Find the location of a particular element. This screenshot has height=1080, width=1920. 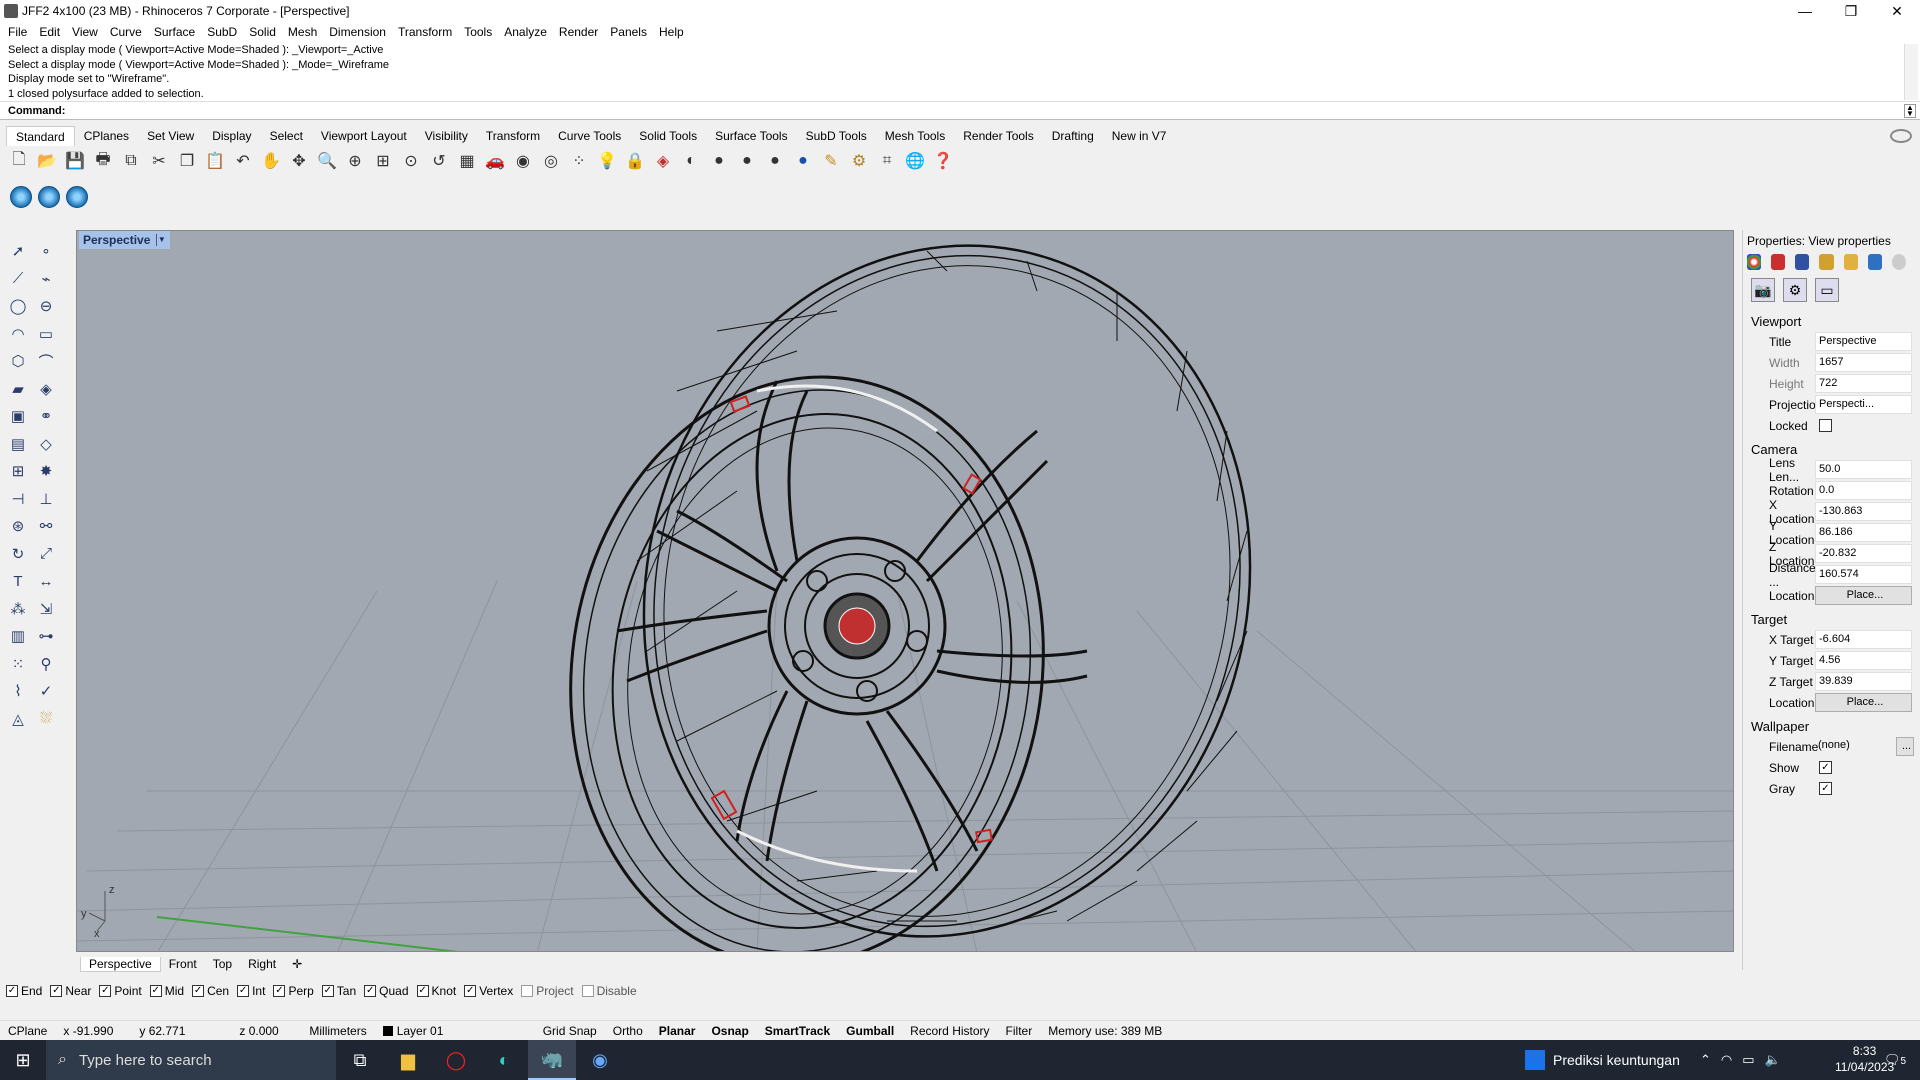

tab-subd-tools: SubD Tools is located at coordinates (836, 136).